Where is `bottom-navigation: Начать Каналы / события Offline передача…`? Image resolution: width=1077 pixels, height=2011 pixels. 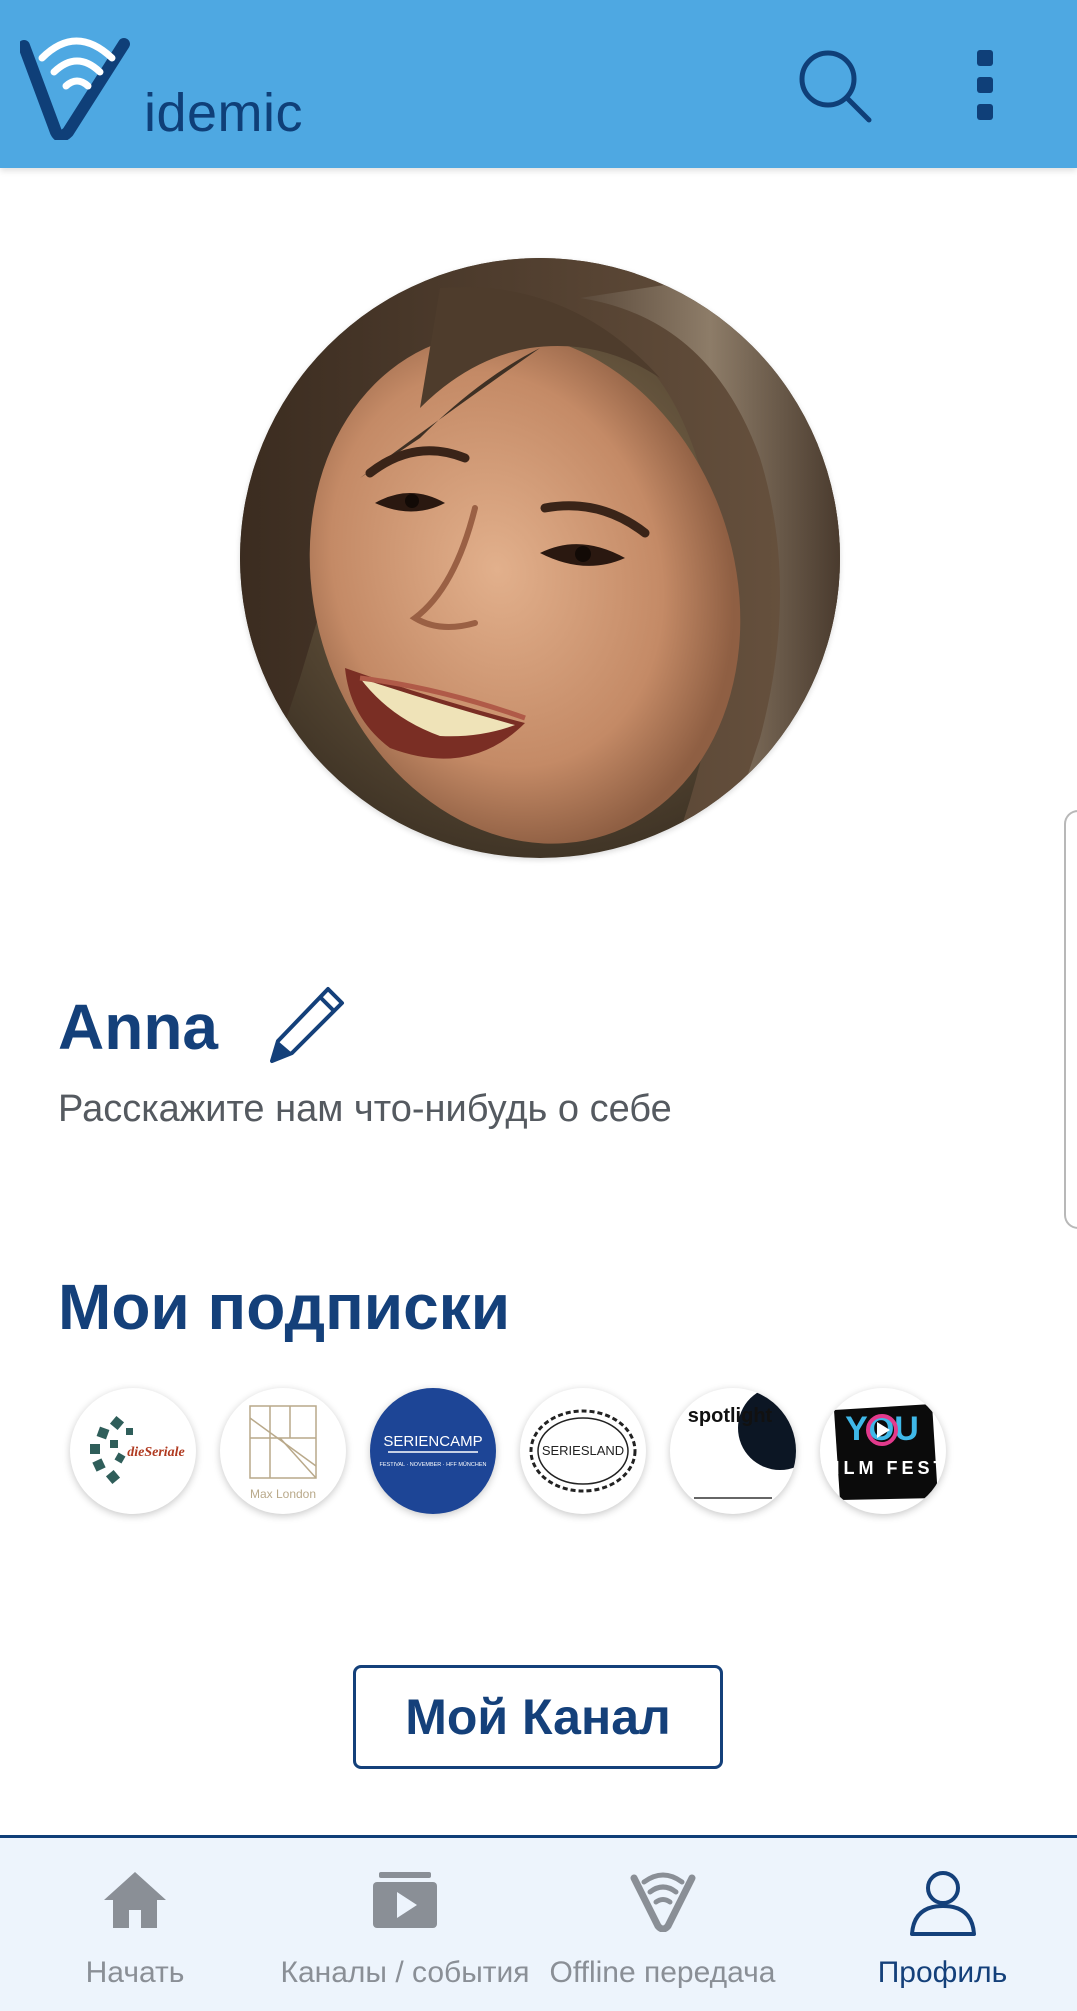 bottom-navigation: Начать Каналы / события Offline передача… is located at coordinates (538, 1923).